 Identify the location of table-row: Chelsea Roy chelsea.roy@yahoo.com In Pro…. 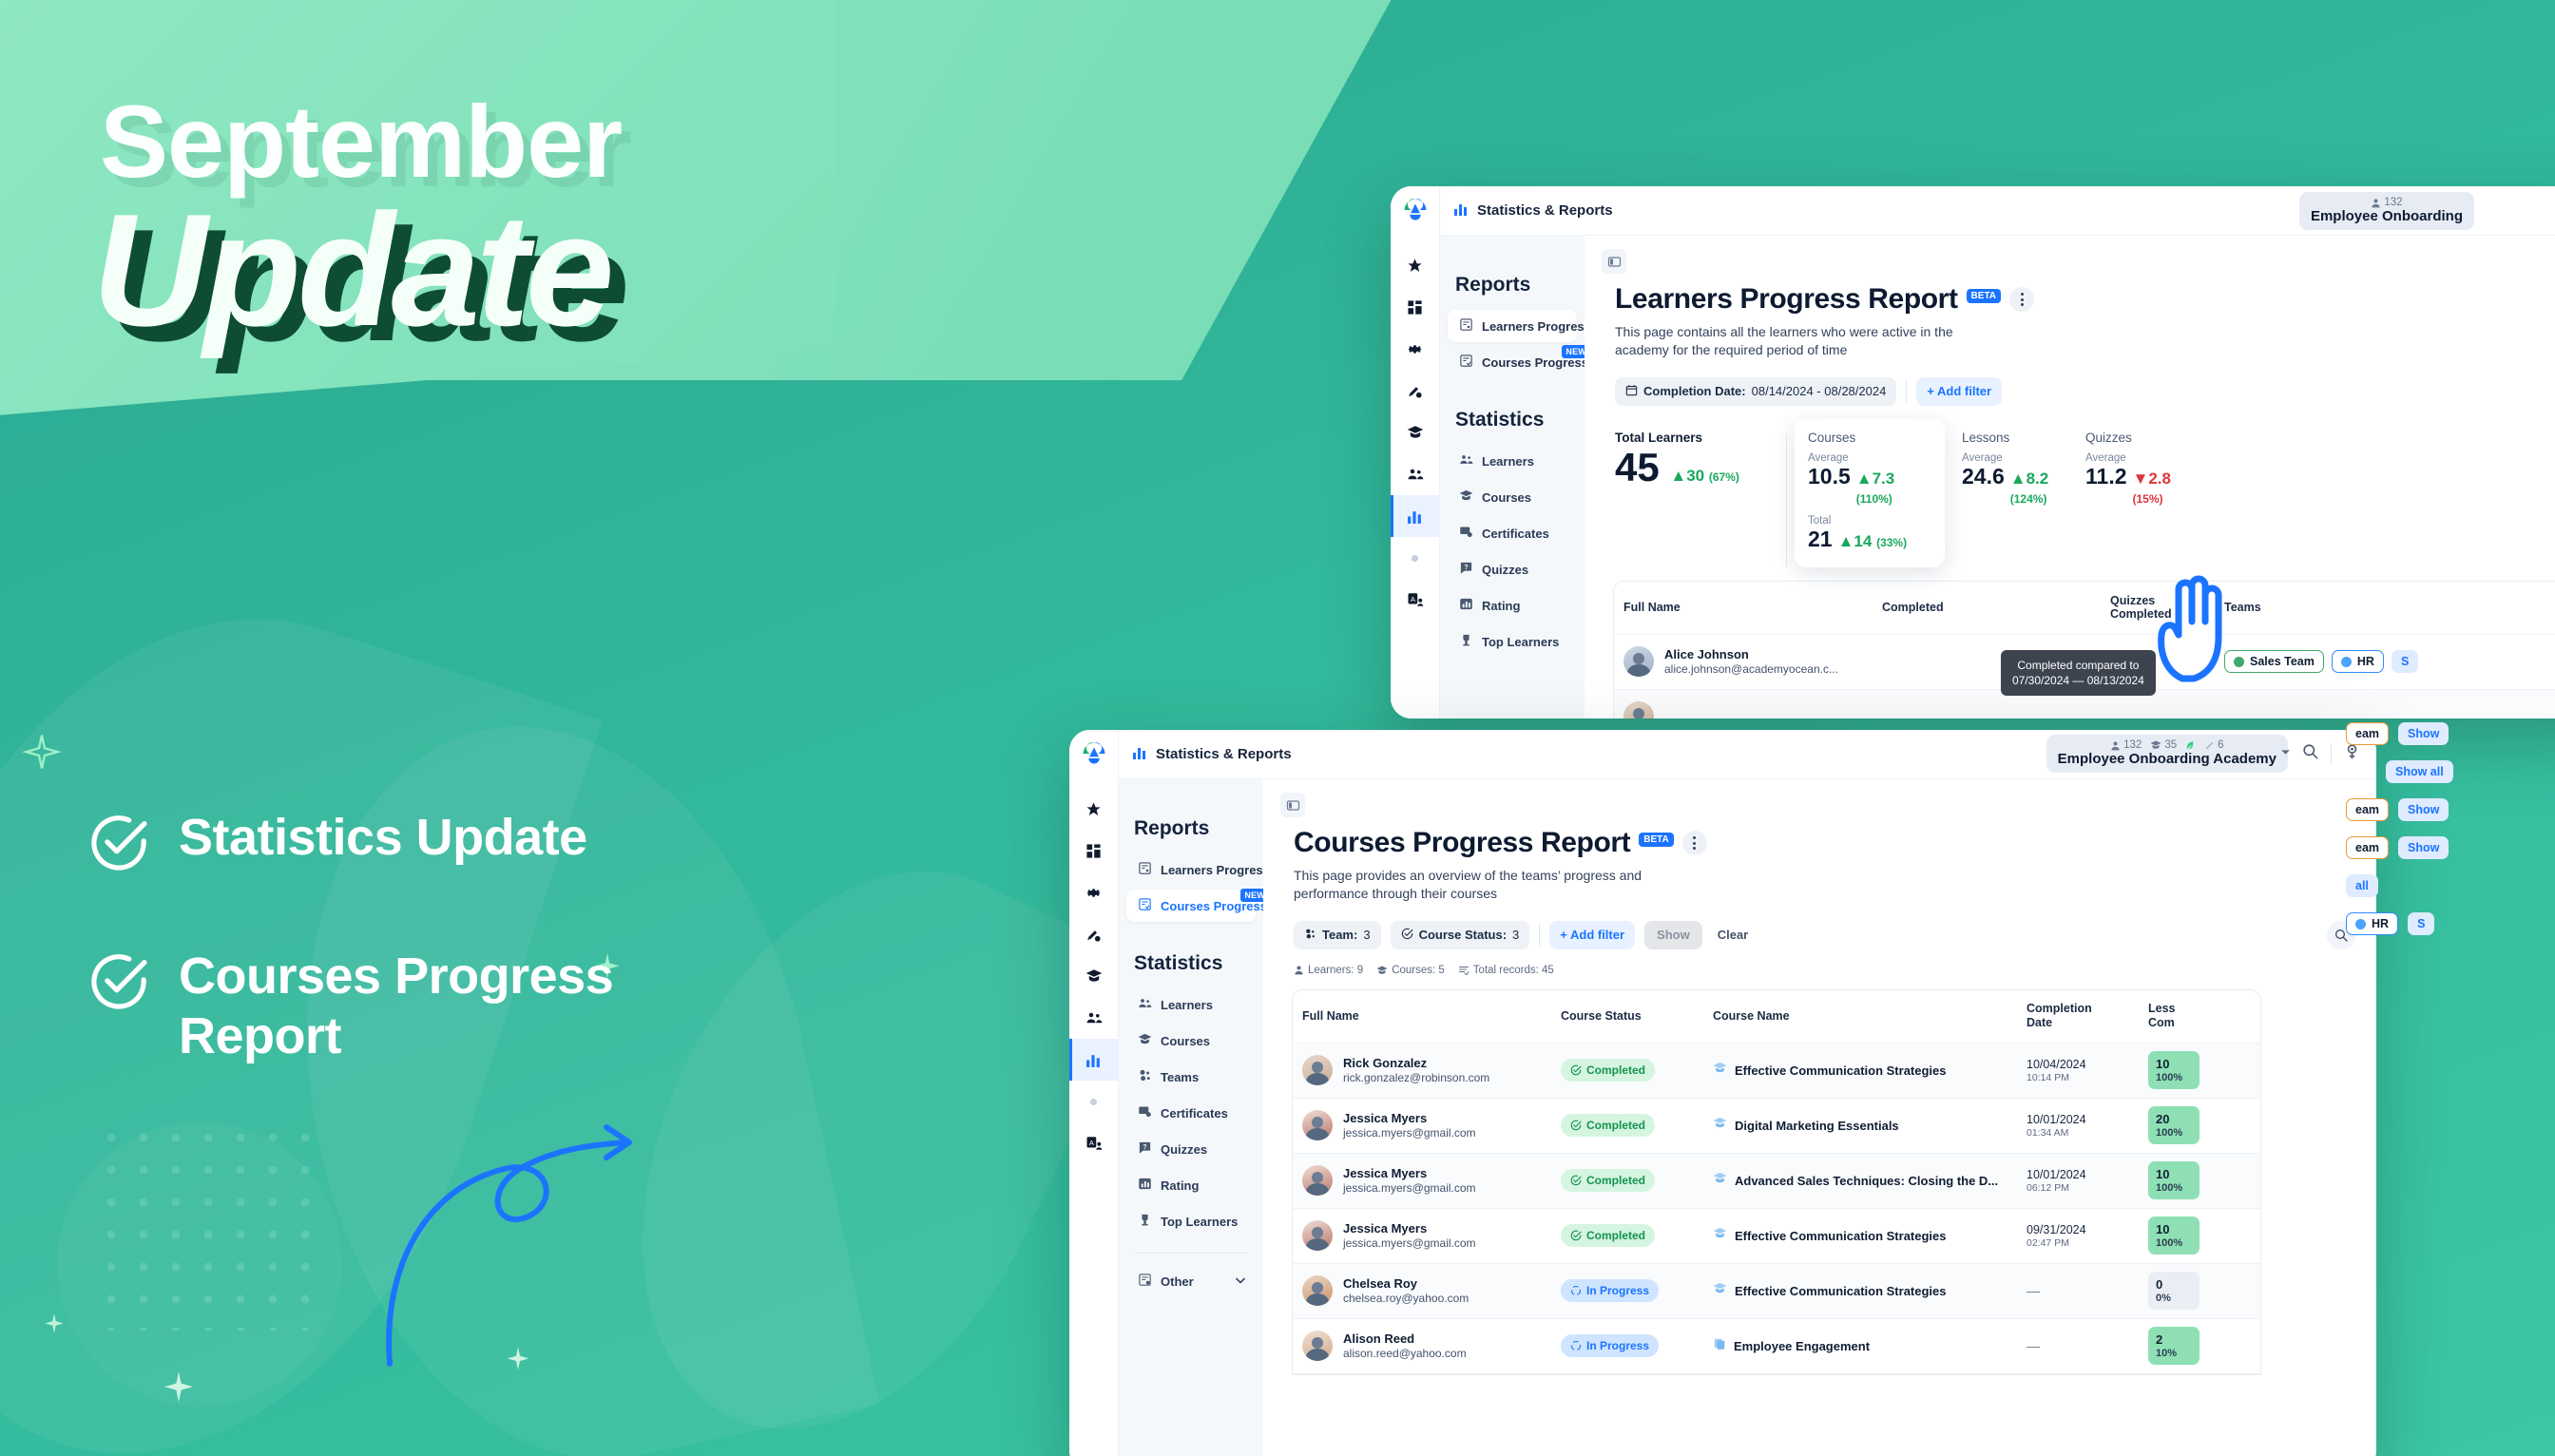
(1776, 1291).